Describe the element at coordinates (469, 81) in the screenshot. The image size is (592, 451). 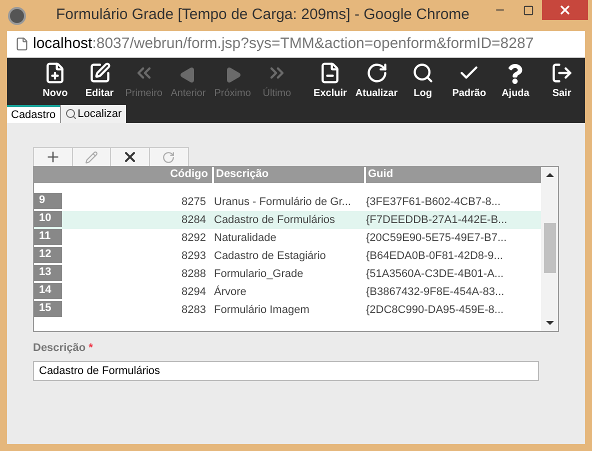
I see `toolbar-button: Padrão` at that location.